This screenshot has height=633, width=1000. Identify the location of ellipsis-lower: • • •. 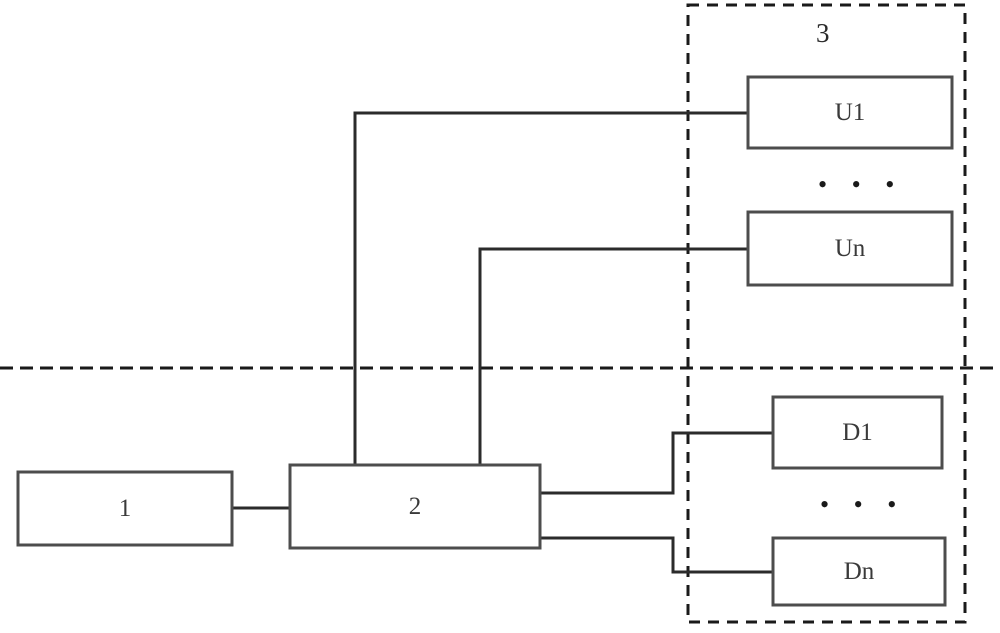
(863, 504).